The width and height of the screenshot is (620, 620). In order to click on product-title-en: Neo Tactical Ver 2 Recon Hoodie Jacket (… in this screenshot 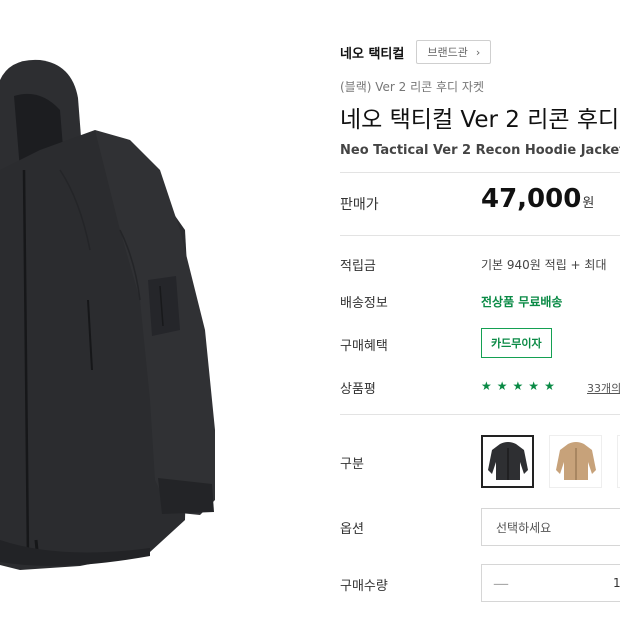, I will do `click(480, 150)`.